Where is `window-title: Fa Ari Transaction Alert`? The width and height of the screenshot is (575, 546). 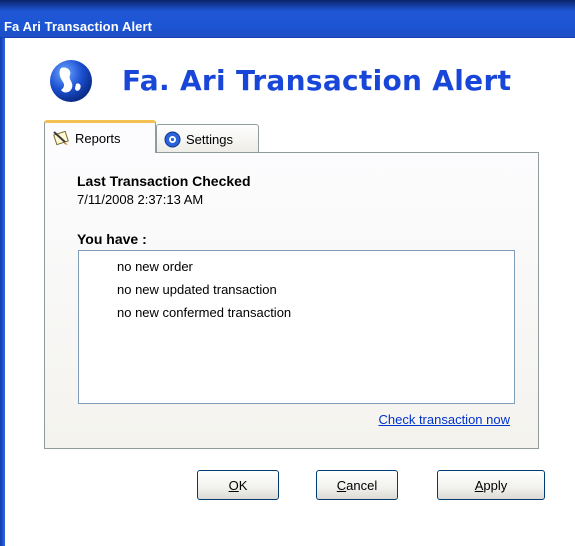
window-title: Fa Ari Transaction Alert is located at coordinates (78, 26).